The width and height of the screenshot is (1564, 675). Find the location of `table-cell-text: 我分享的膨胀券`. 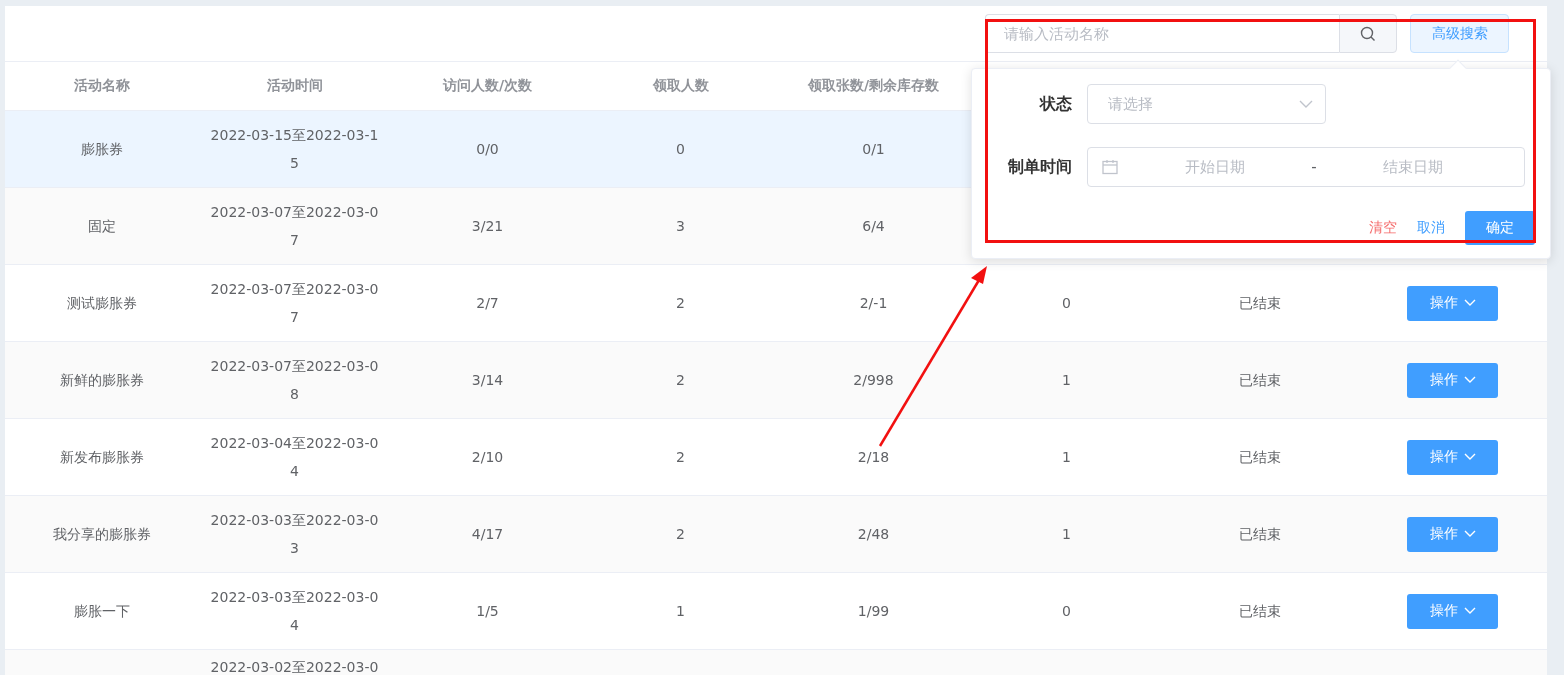

table-cell-text: 我分享的膨胀券 is located at coordinates (101, 534).